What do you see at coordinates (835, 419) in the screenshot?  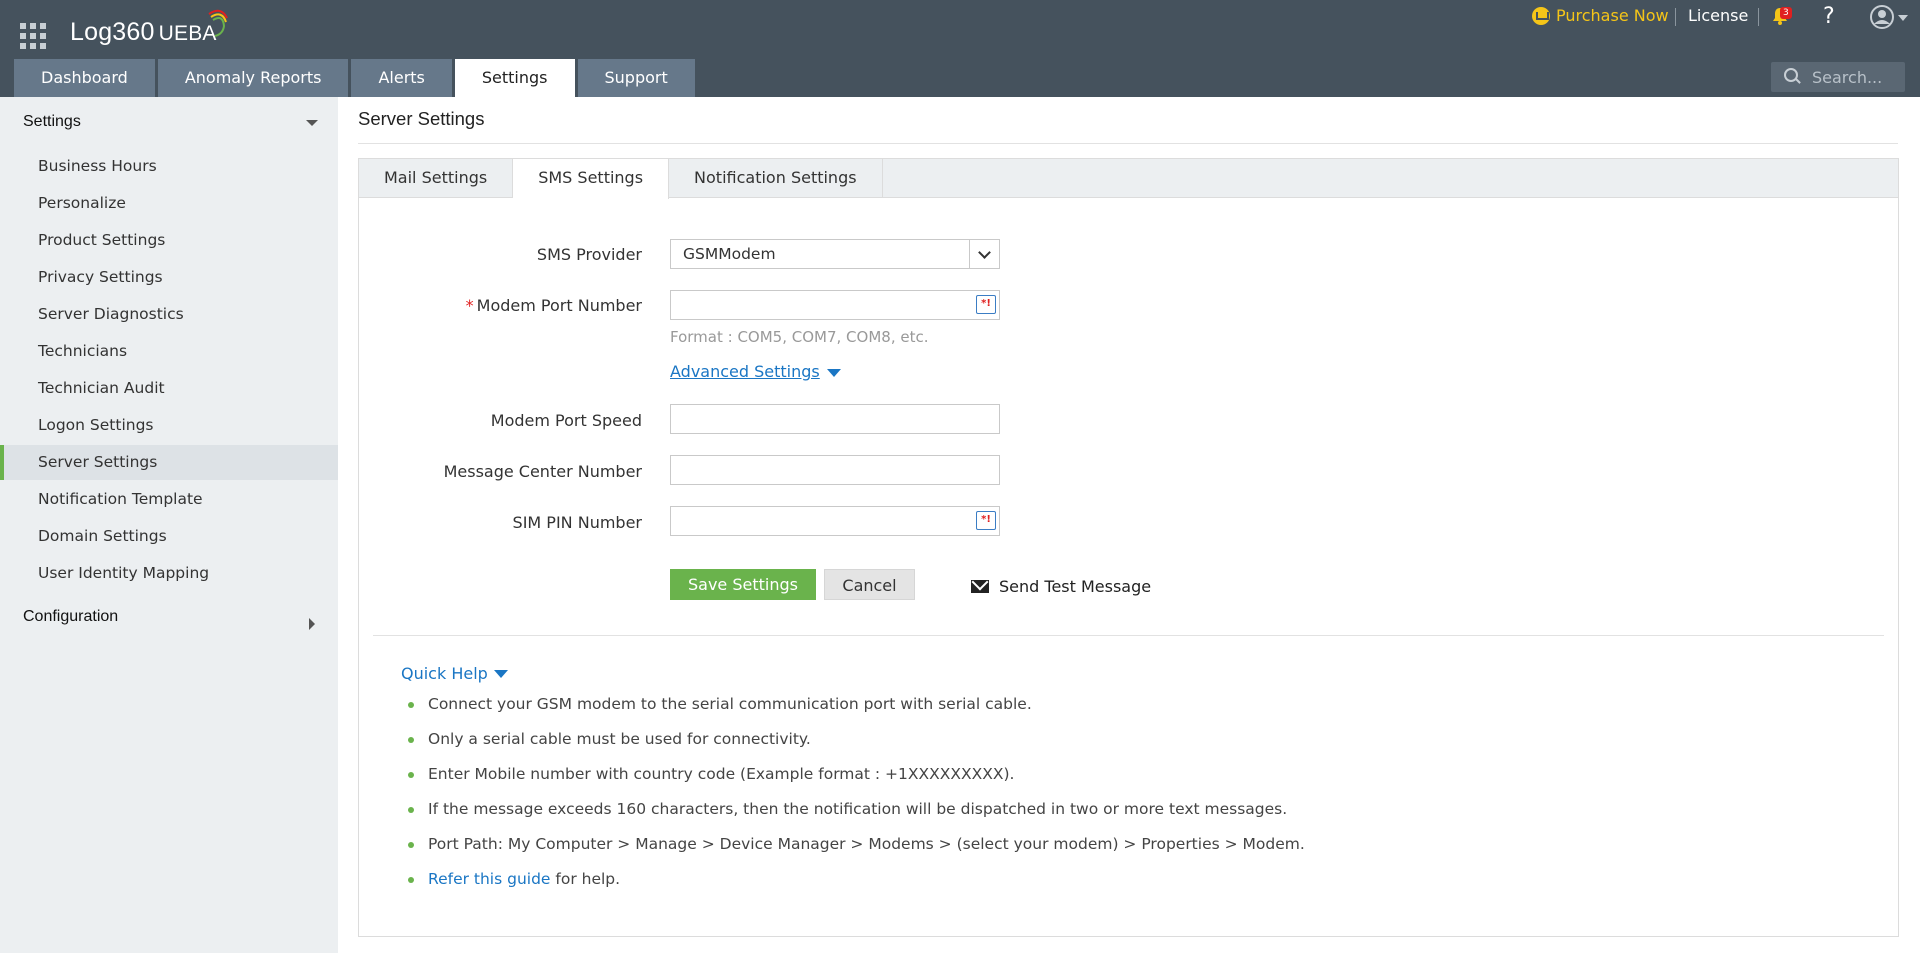 I see `port-speed-field` at bounding box center [835, 419].